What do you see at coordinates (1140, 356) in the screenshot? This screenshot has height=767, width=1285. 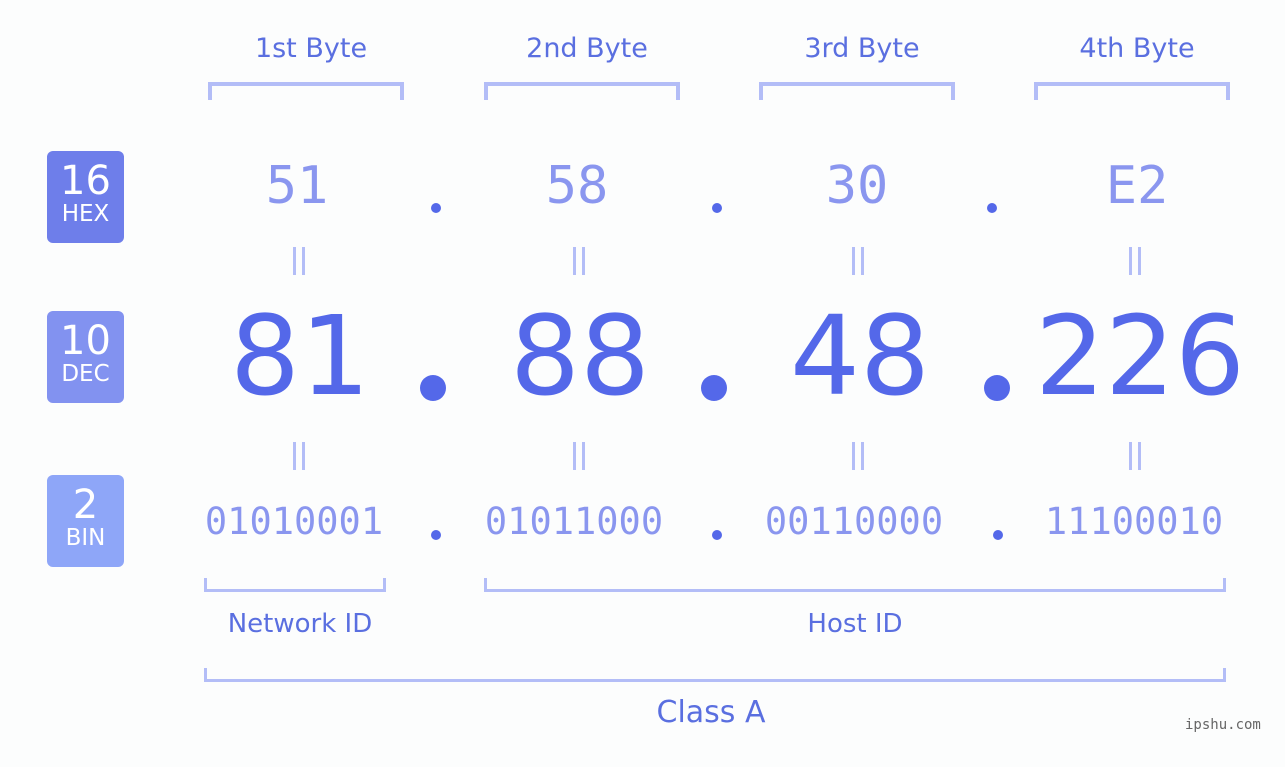 I see `dec-byte-4: 226` at bounding box center [1140, 356].